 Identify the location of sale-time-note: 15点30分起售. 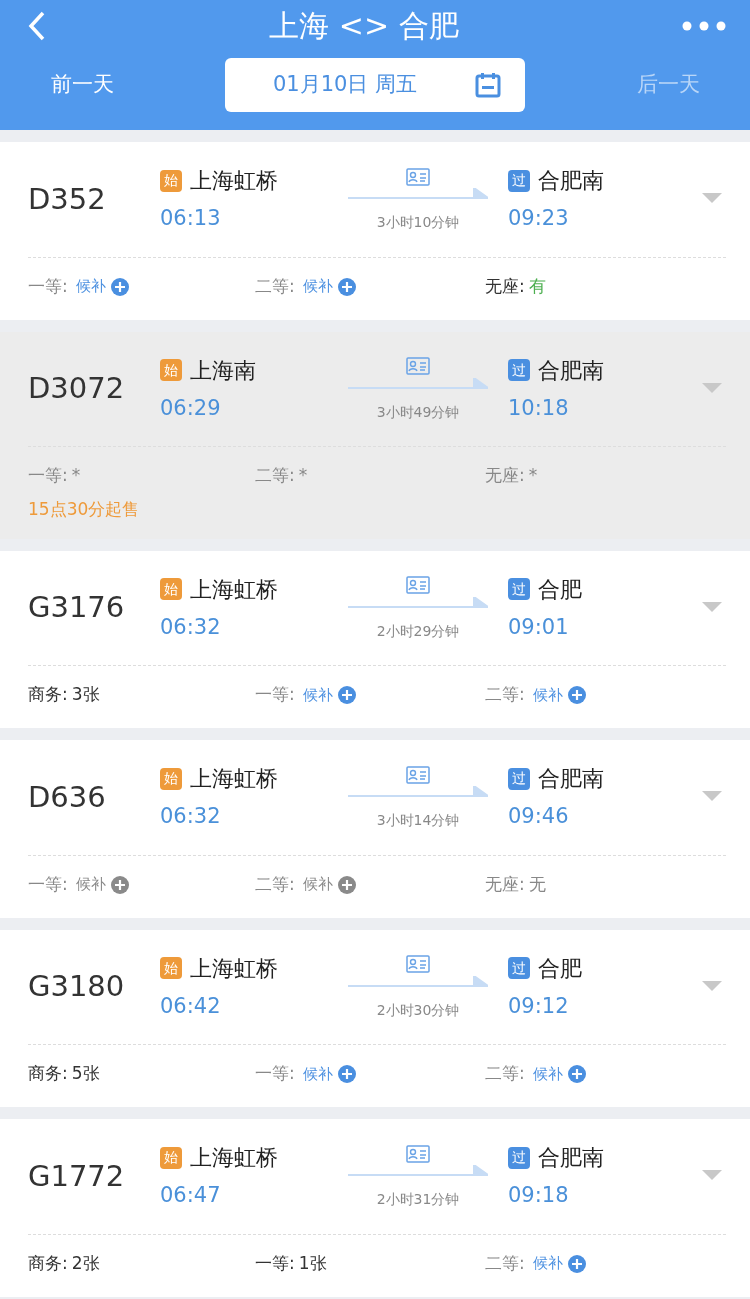
(84, 509).